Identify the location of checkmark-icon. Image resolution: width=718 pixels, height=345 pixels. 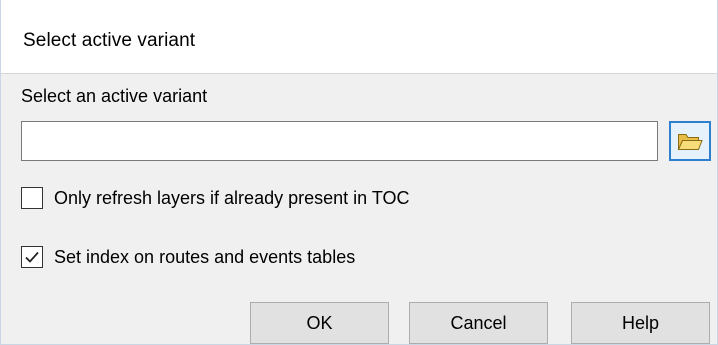
(32, 257).